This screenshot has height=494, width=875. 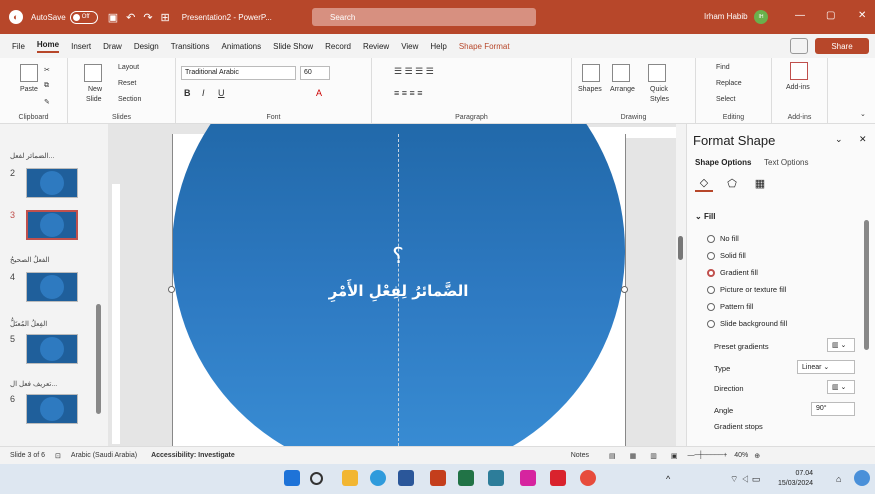 I want to click on preset-gradients-dropdown: ▥ ⌄, so click(x=841, y=345).